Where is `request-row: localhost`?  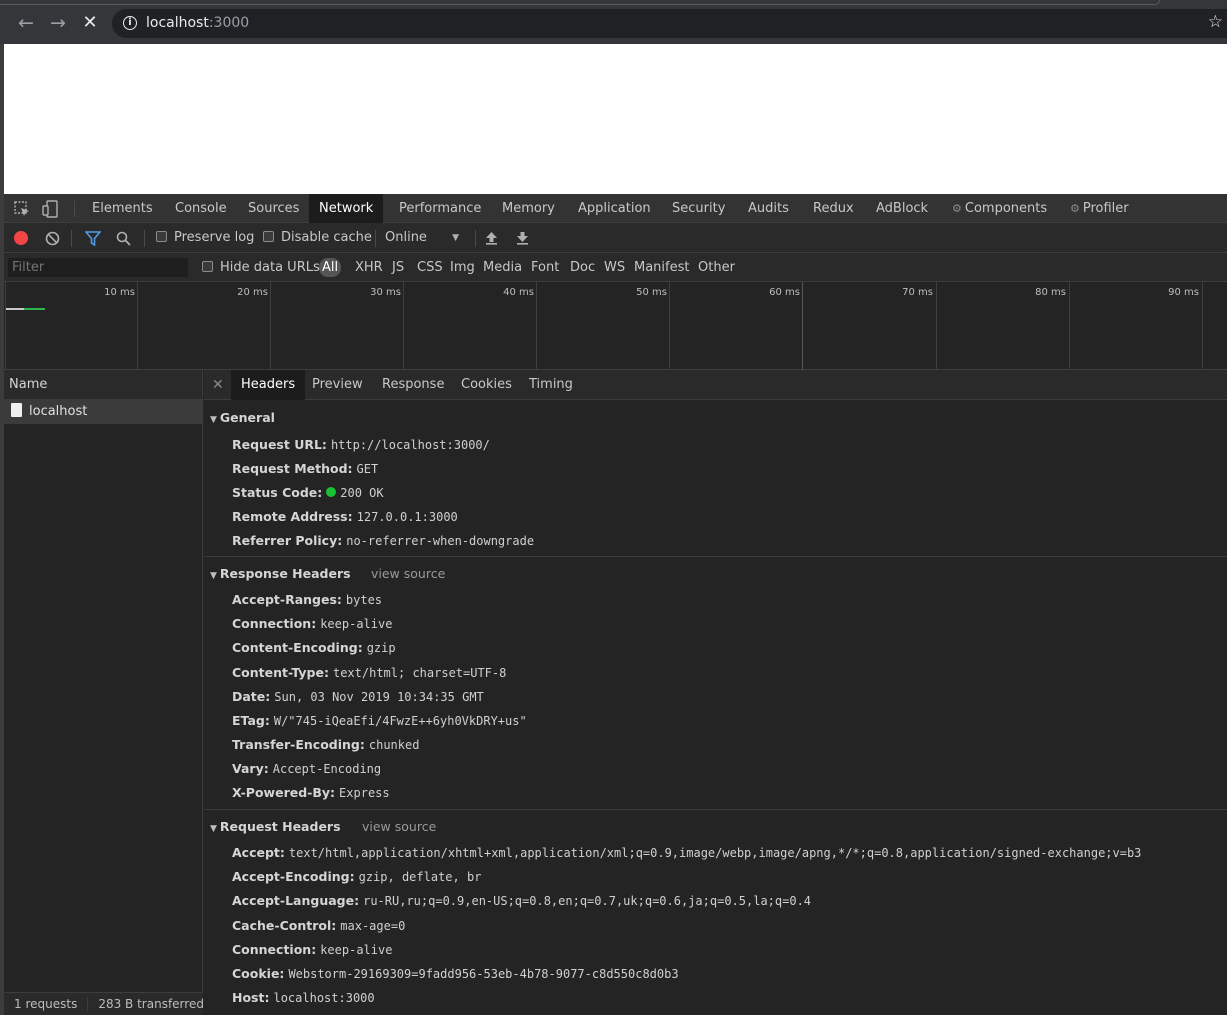
request-row: localhost is located at coordinates (103, 412).